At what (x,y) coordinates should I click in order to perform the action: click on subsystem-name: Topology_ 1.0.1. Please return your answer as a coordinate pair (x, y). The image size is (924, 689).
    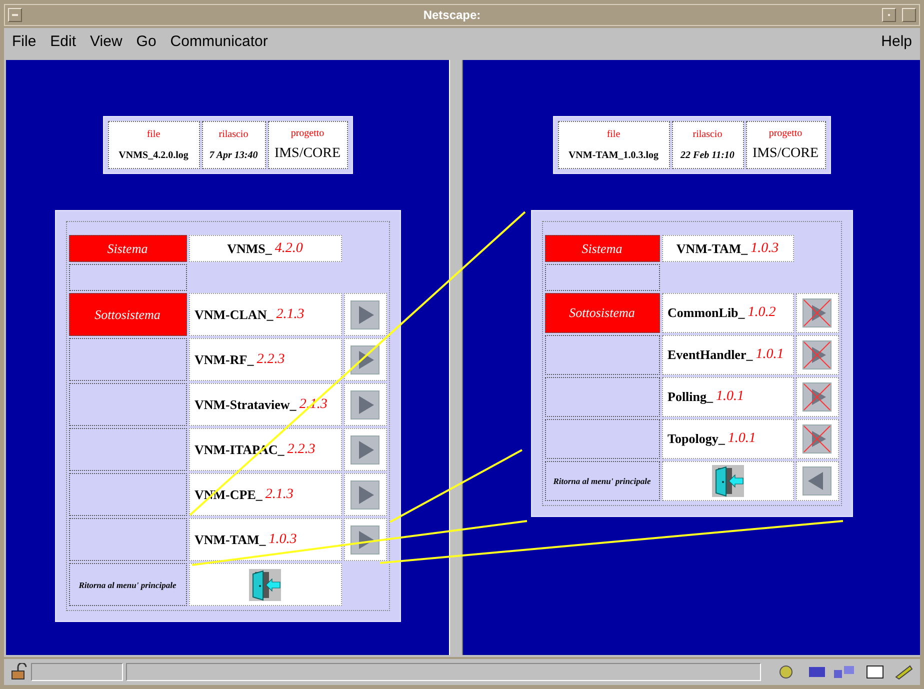
    Looking at the image, I should click on (728, 439).